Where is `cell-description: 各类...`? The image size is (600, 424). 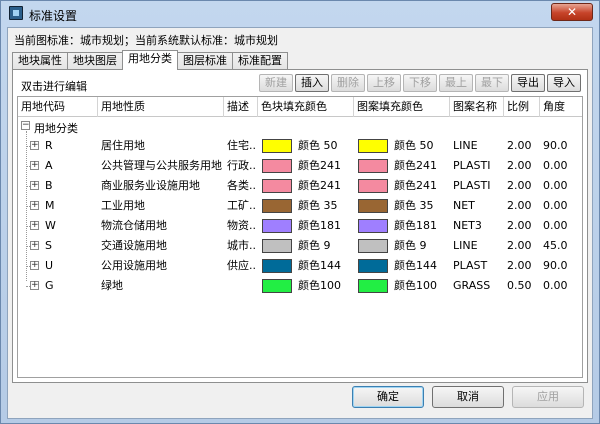 cell-description: 各类... is located at coordinates (241, 185).